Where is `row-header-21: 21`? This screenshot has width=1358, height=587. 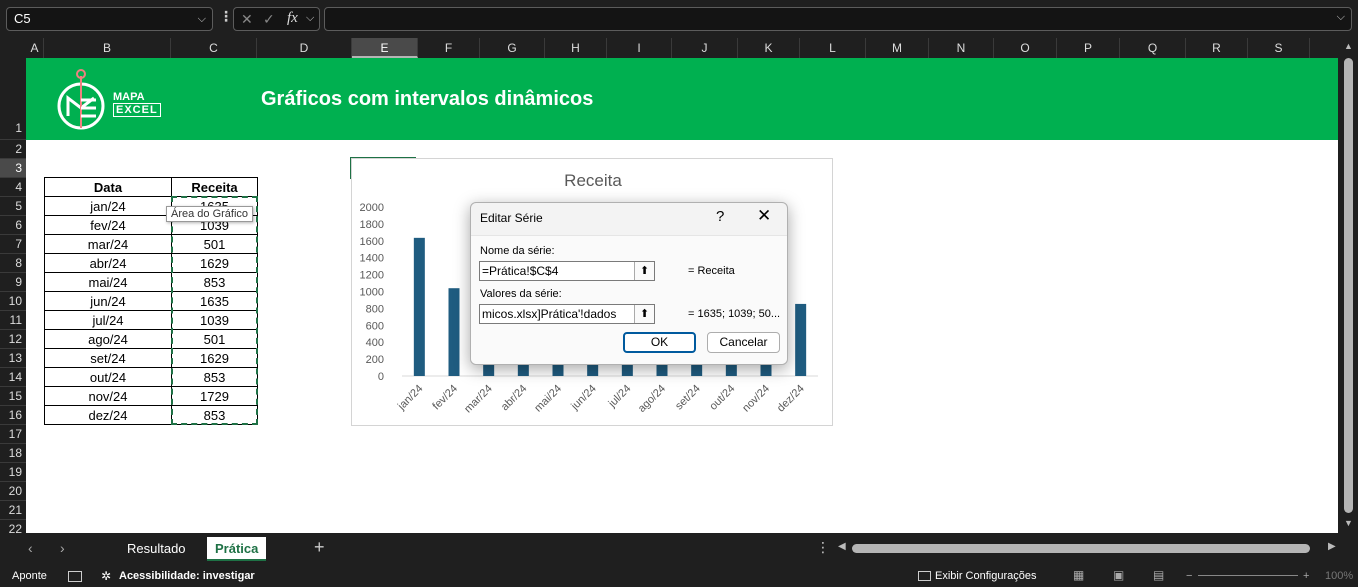
row-header-21: 21 is located at coordinates (13, 510).